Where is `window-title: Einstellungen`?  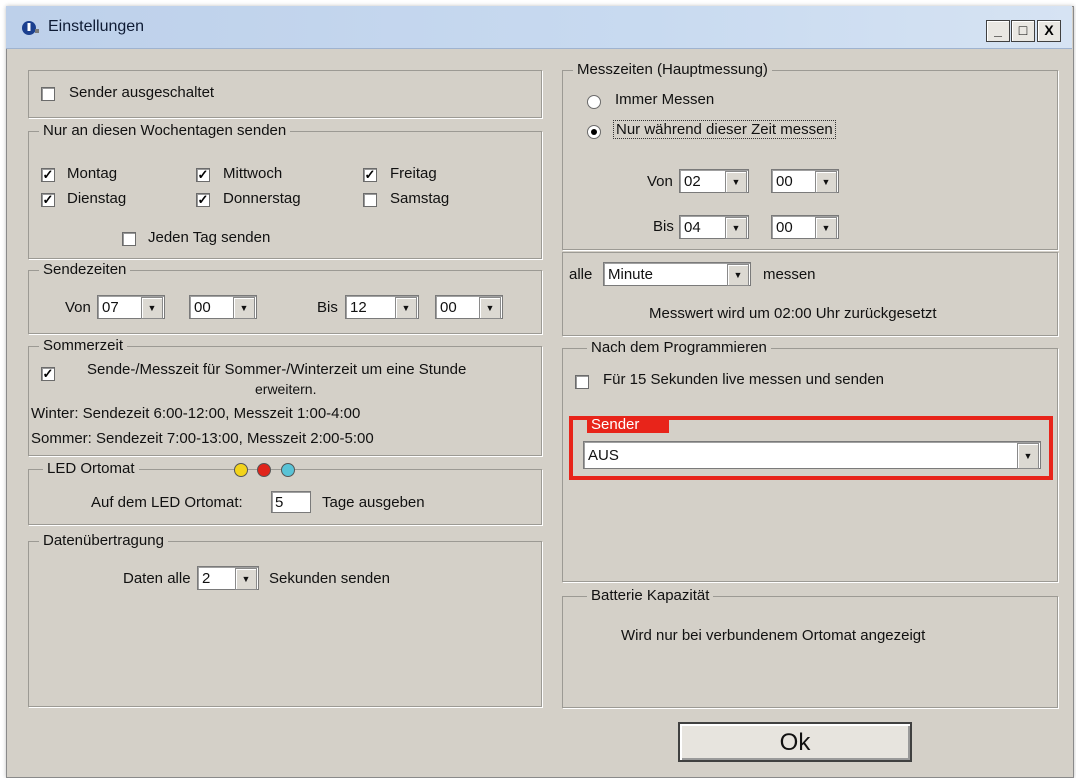
window-title: Einstellungen is located at coordinates (96, 26).